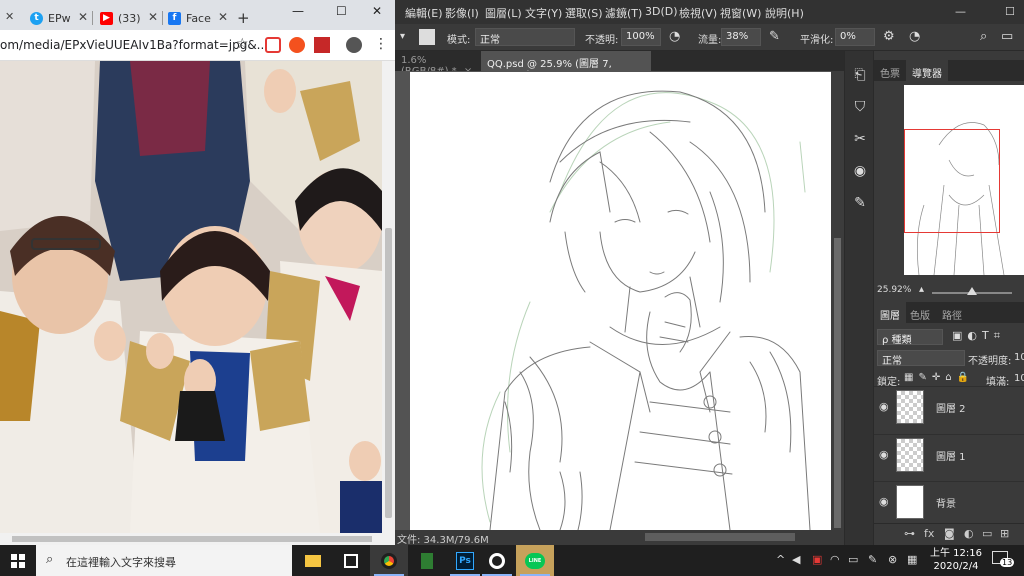  What do you see at coordinates (313, 560) in the screenshot?
I see `file-explorer-button` at bounding box center [313, 560].